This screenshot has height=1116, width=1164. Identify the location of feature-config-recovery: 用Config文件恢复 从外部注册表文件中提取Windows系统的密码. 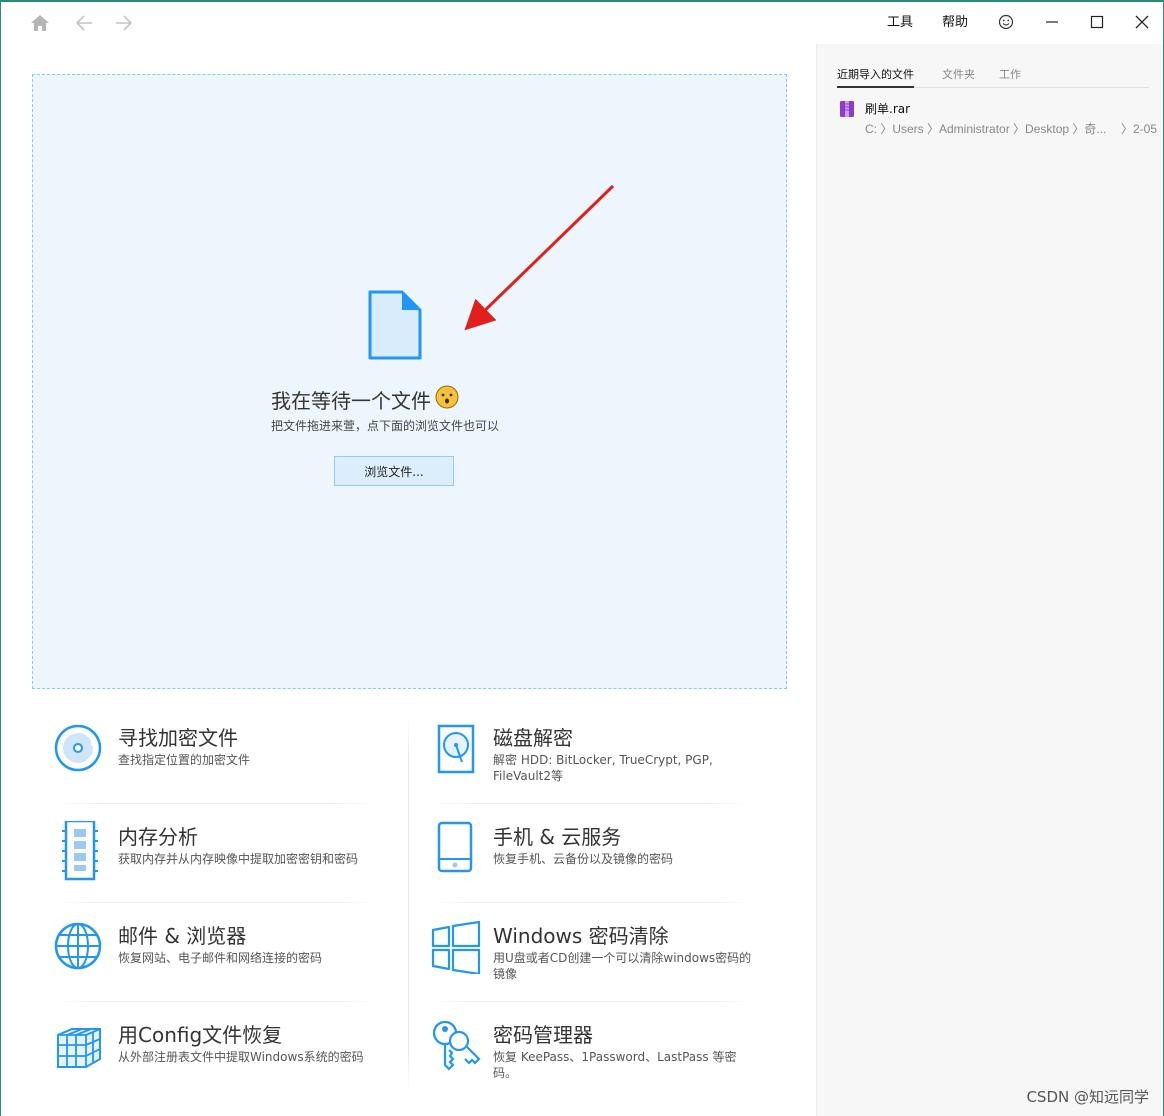
(216, 1050).